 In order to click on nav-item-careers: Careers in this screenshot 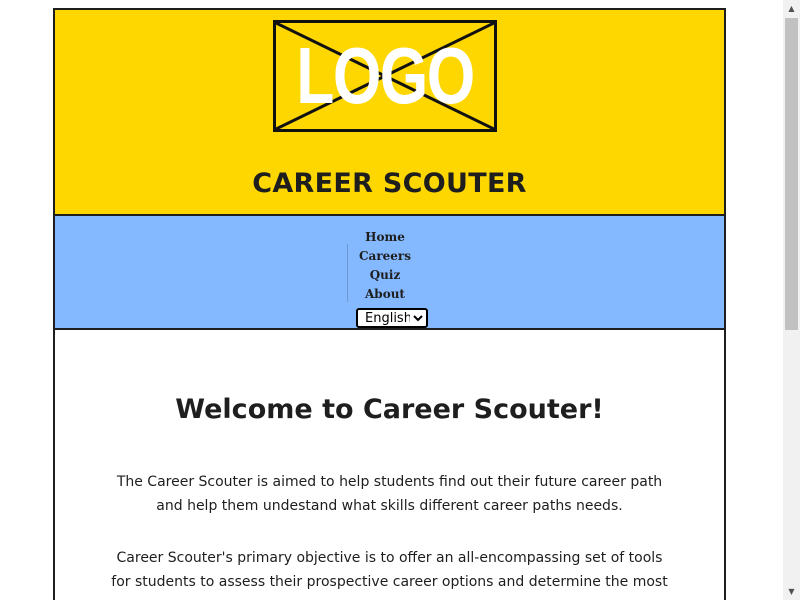, I will do `click(385, 256)`.